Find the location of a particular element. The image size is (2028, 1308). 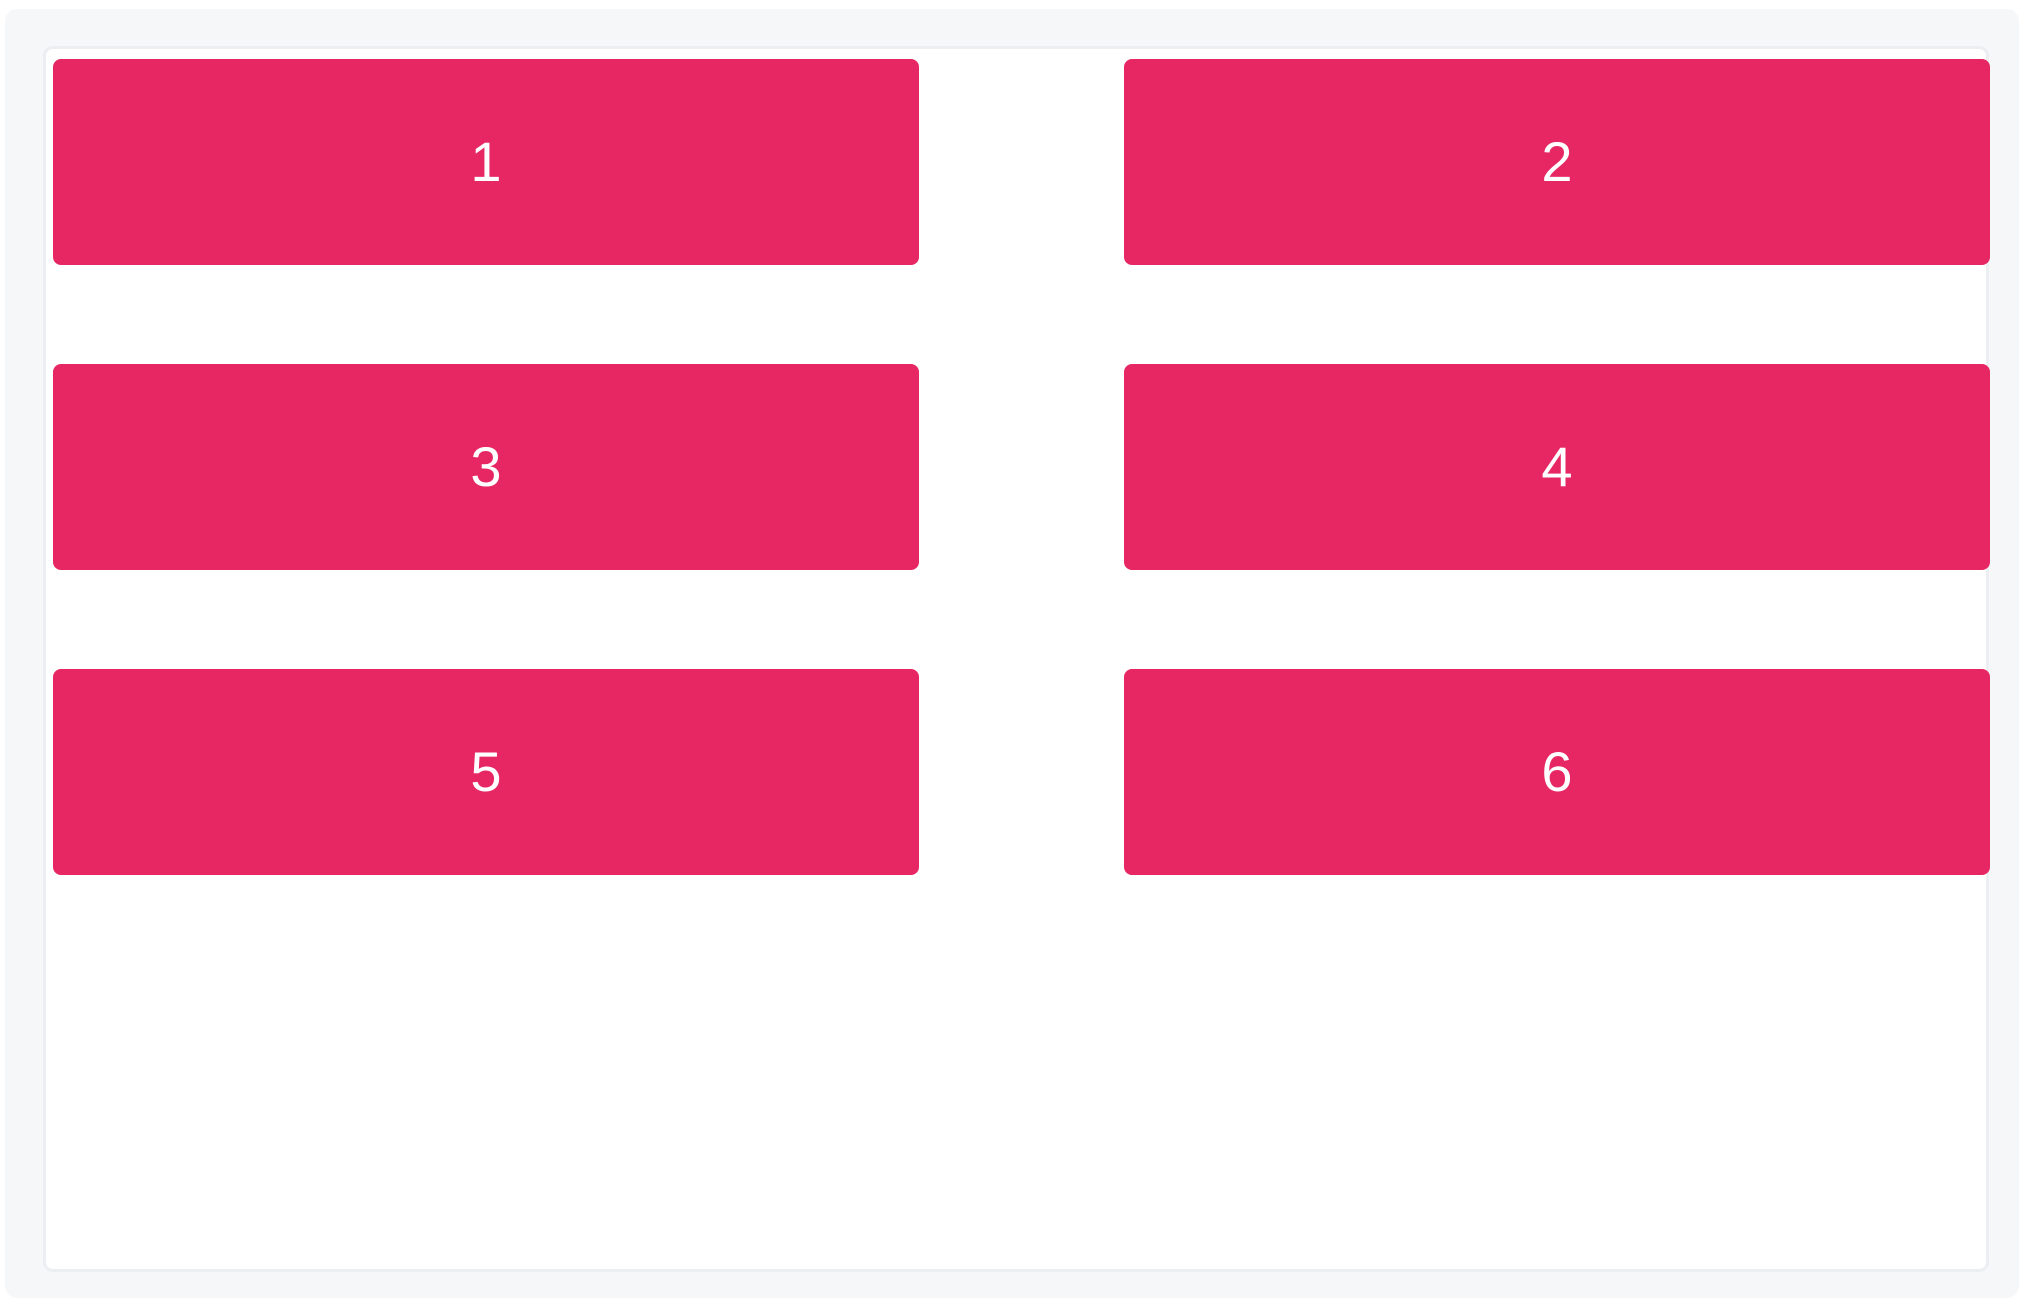

grid-item-label: 2 is located at coordinates (1557, 161).